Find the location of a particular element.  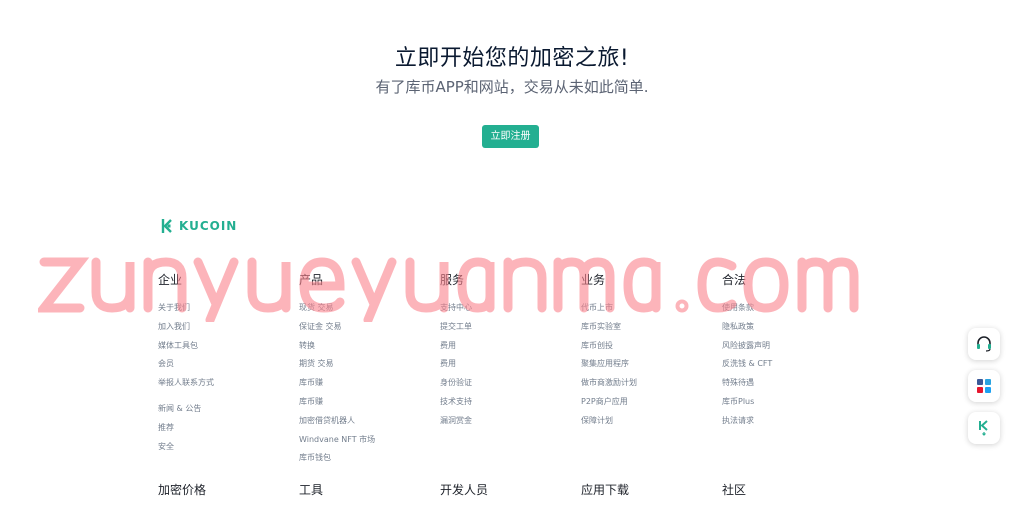

footer-link: 做市商激励计划 is located at coordinates (646, 387).